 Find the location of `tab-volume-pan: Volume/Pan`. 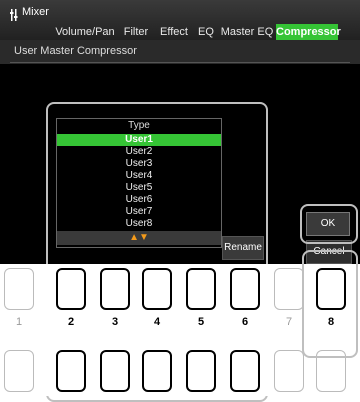

tab-volume-pan: Volume/Pan is located at coordinates (85, 32).